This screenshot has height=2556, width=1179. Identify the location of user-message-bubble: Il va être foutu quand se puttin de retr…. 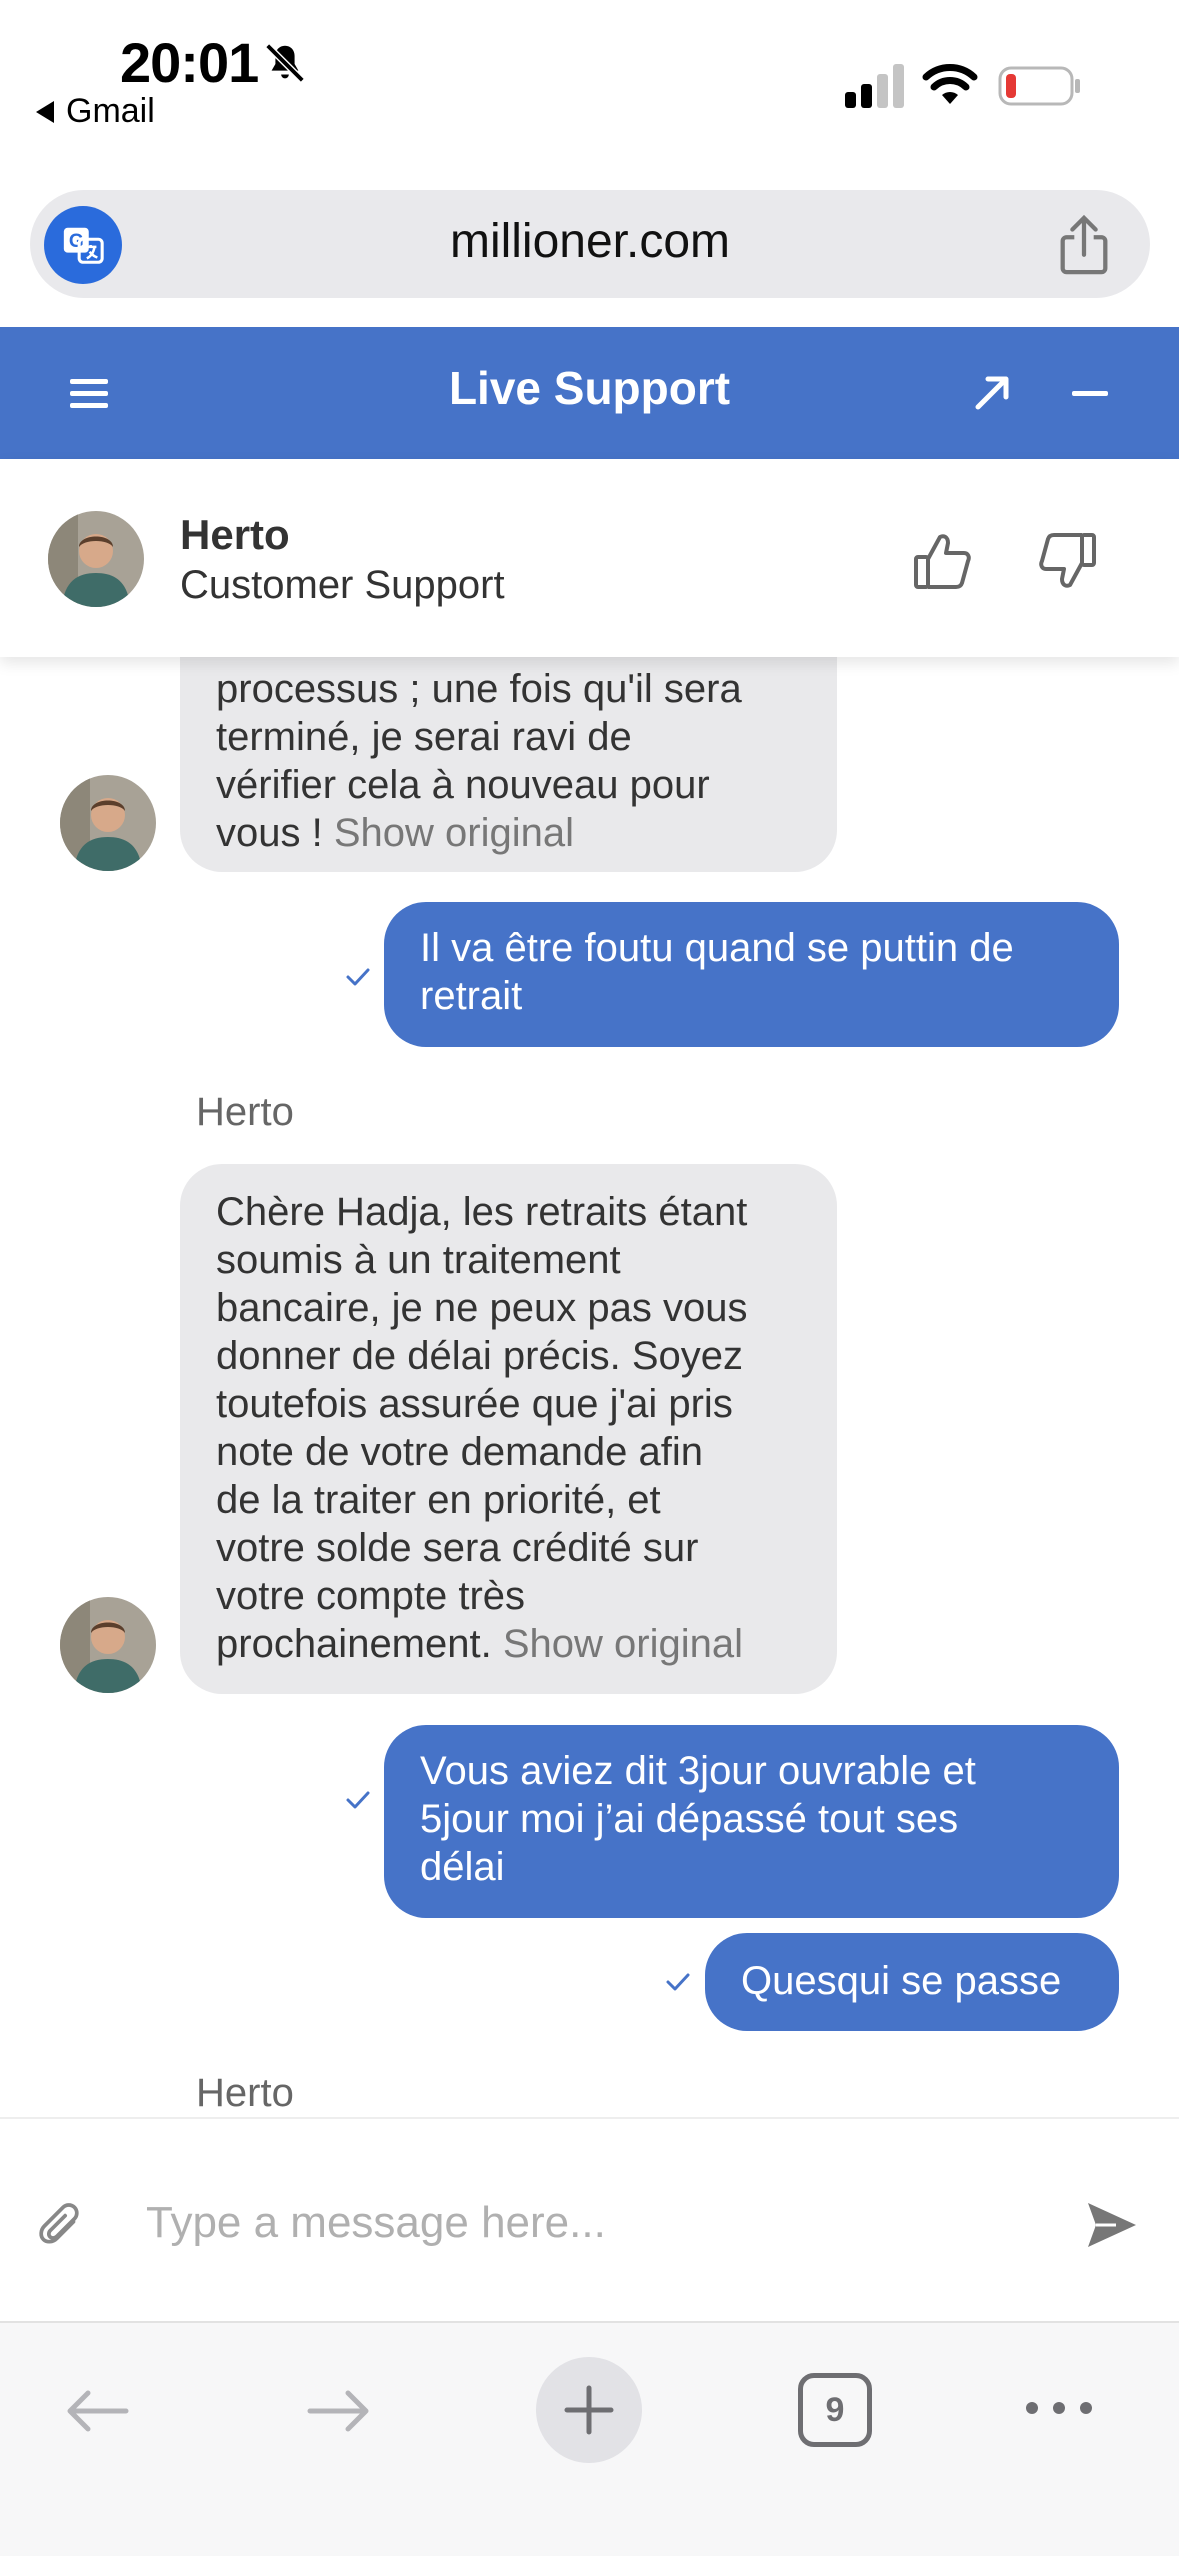
(751, 974).